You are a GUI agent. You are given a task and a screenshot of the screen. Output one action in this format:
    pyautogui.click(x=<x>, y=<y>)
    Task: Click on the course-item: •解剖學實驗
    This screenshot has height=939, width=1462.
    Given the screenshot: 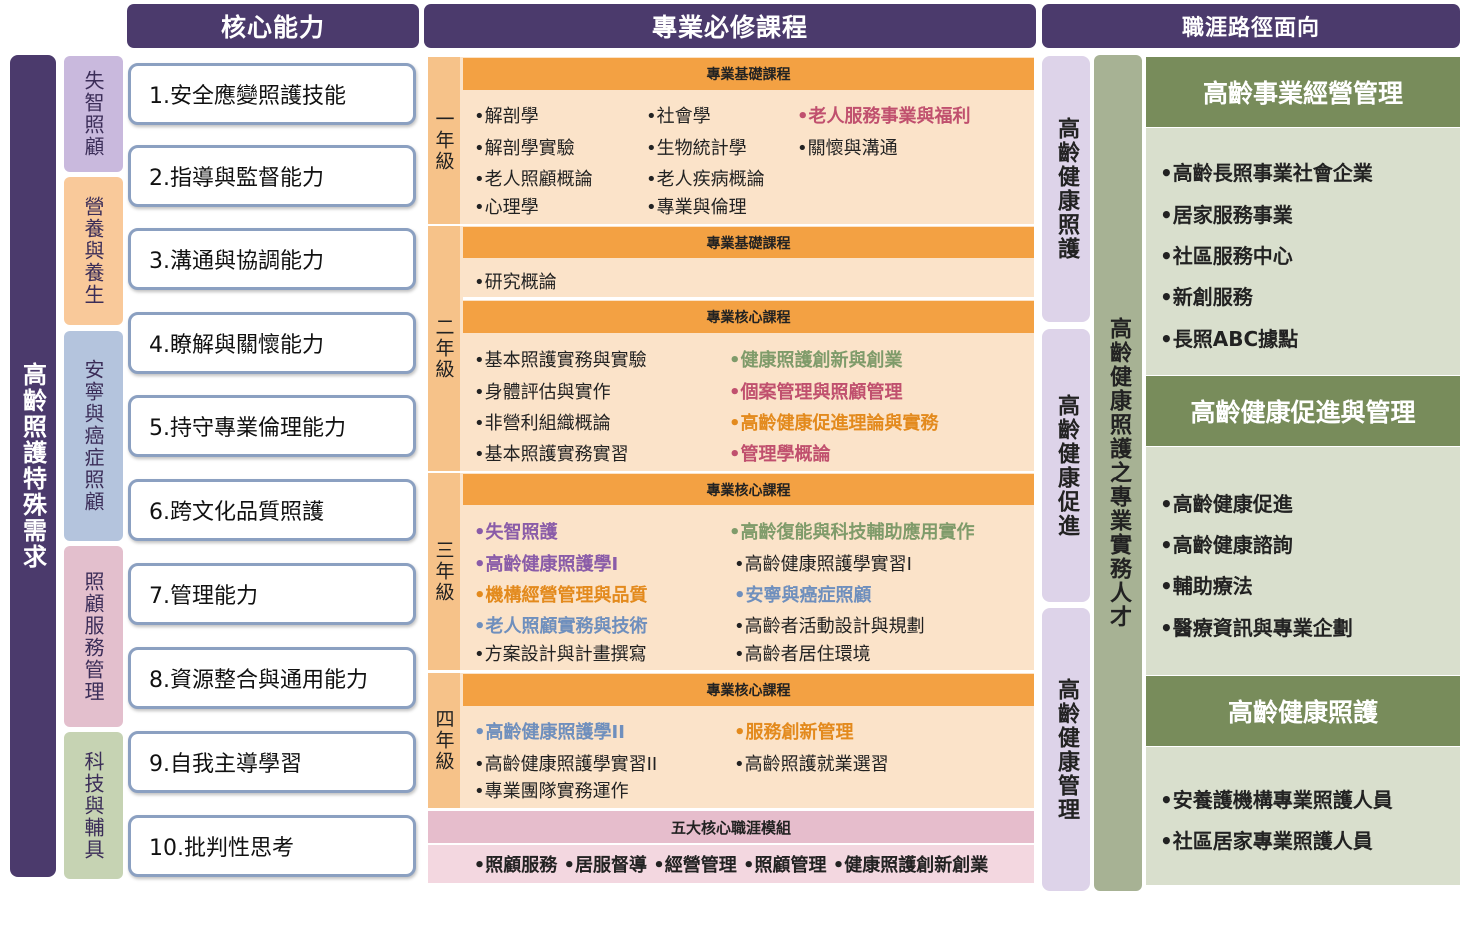 What is the action you would take?
    pyautogui.click(x=524, y=148)
    